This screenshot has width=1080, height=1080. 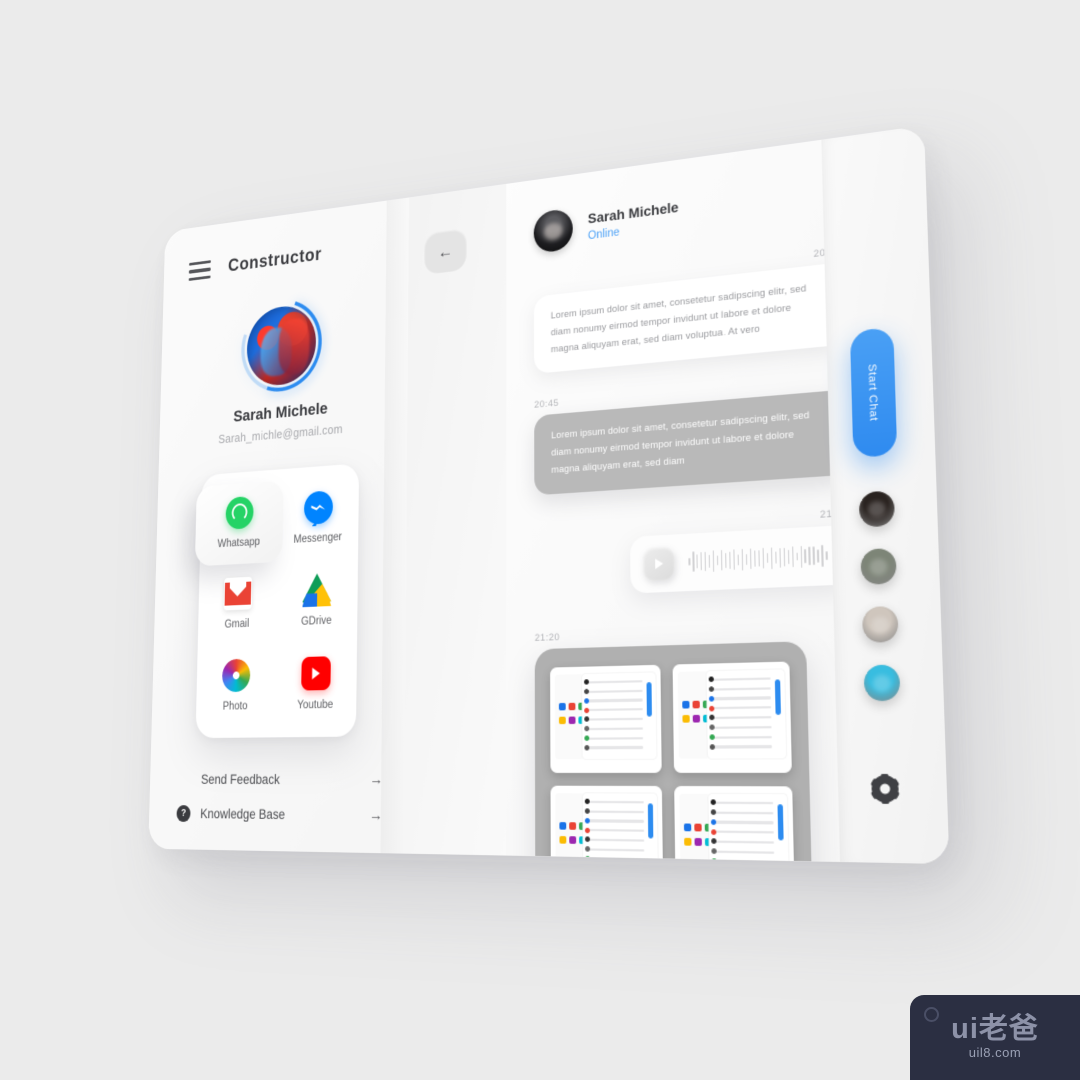 What do you see at coordinates (873, 393) in the screenshot?
I see `start-chat-button: Start Chat` at bounding box center [873, 393].